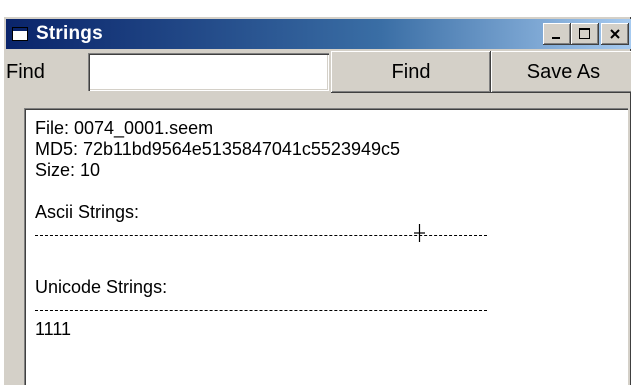 This screenshot has height=385, width=631. I want to click on maximize-button, so click(585, 34).